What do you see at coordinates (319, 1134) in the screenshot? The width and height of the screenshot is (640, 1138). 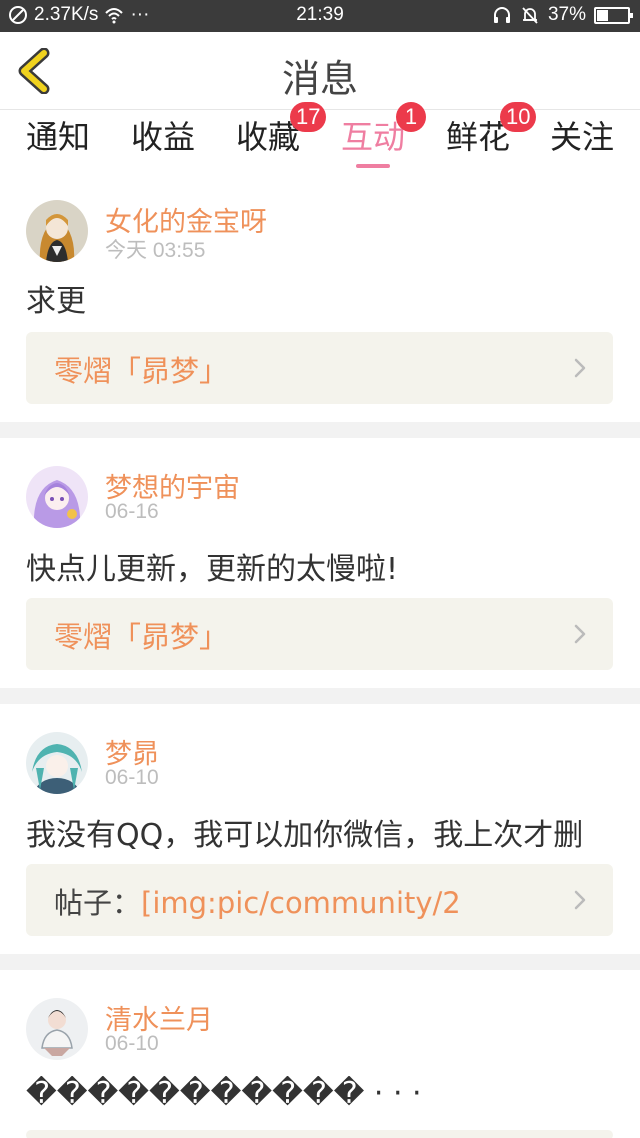 I see `referenced-work-link` at bounding box center [319, 1134].